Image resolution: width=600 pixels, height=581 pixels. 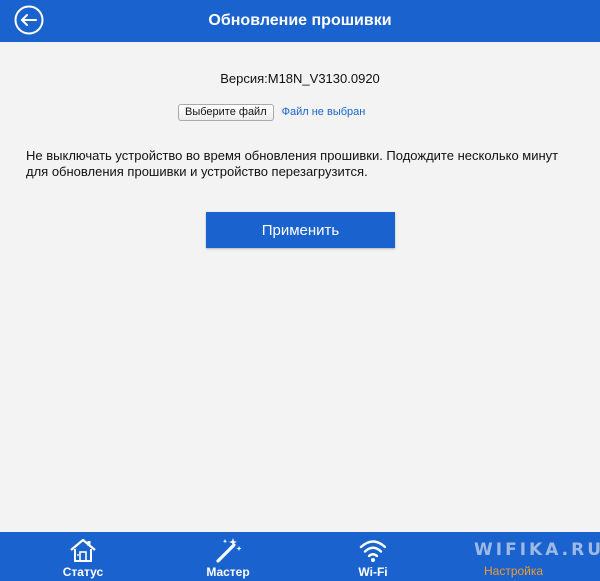 What do you see at coordinates (300, 230) in the screenshot?
I see `apply-button: Применить` at bounding box center [300, 230].